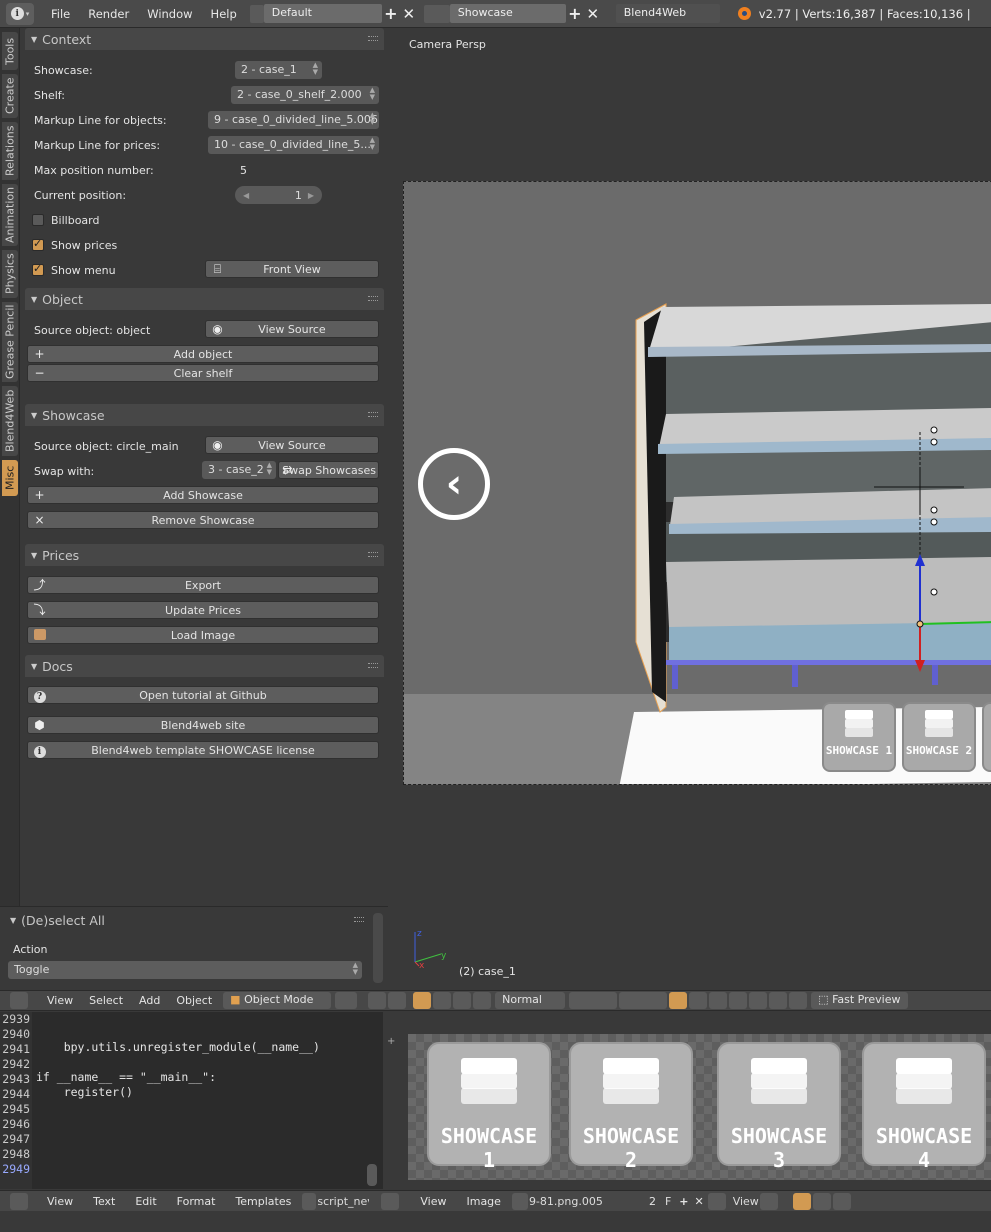 Image resolution: width=991 pixels, height=1232 pixels. What do you see at coordinates (203, 585) in the screenshot?
I see `export-button: ⤴ Export` at bounding box center [203, 585].